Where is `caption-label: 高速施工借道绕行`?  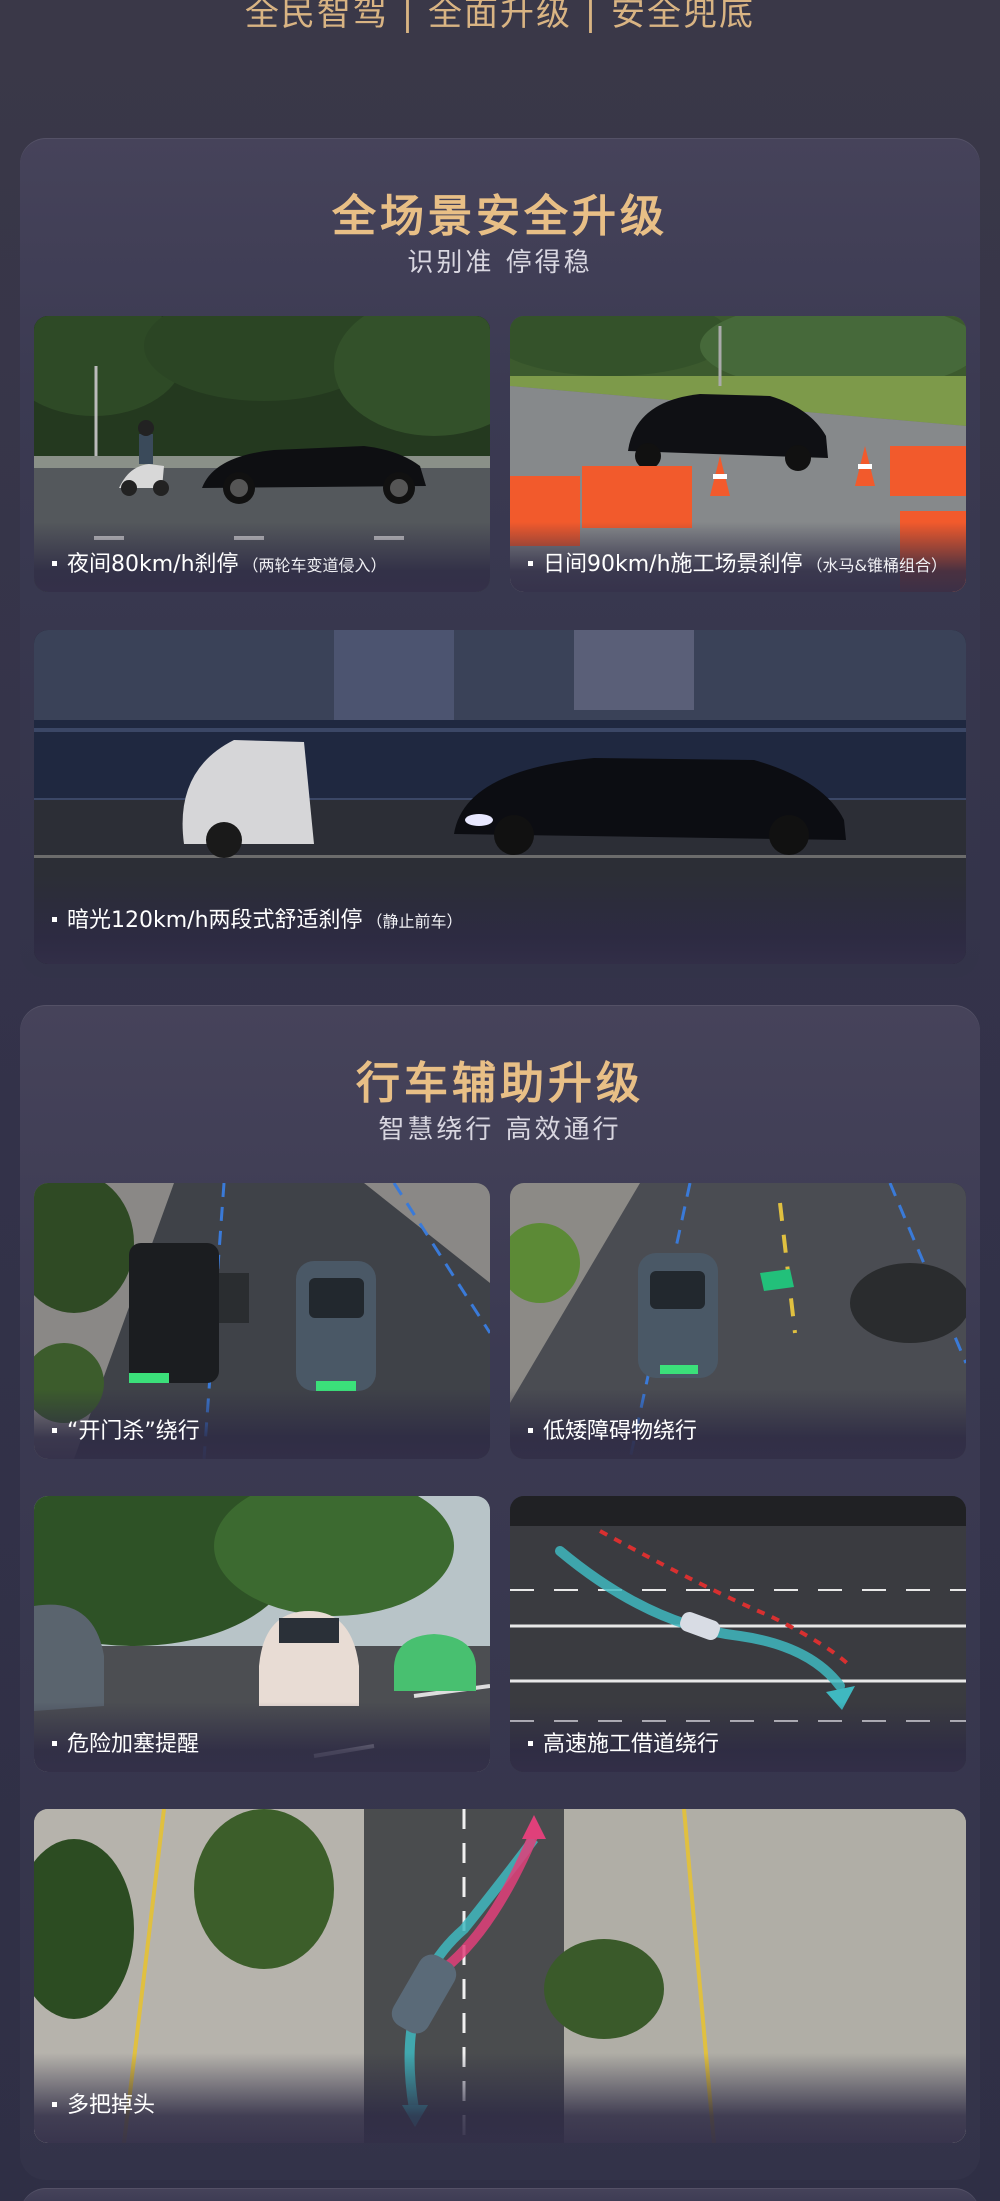
caption-label: 高速施工借道绕行 is located at coordinates (631, 1744).